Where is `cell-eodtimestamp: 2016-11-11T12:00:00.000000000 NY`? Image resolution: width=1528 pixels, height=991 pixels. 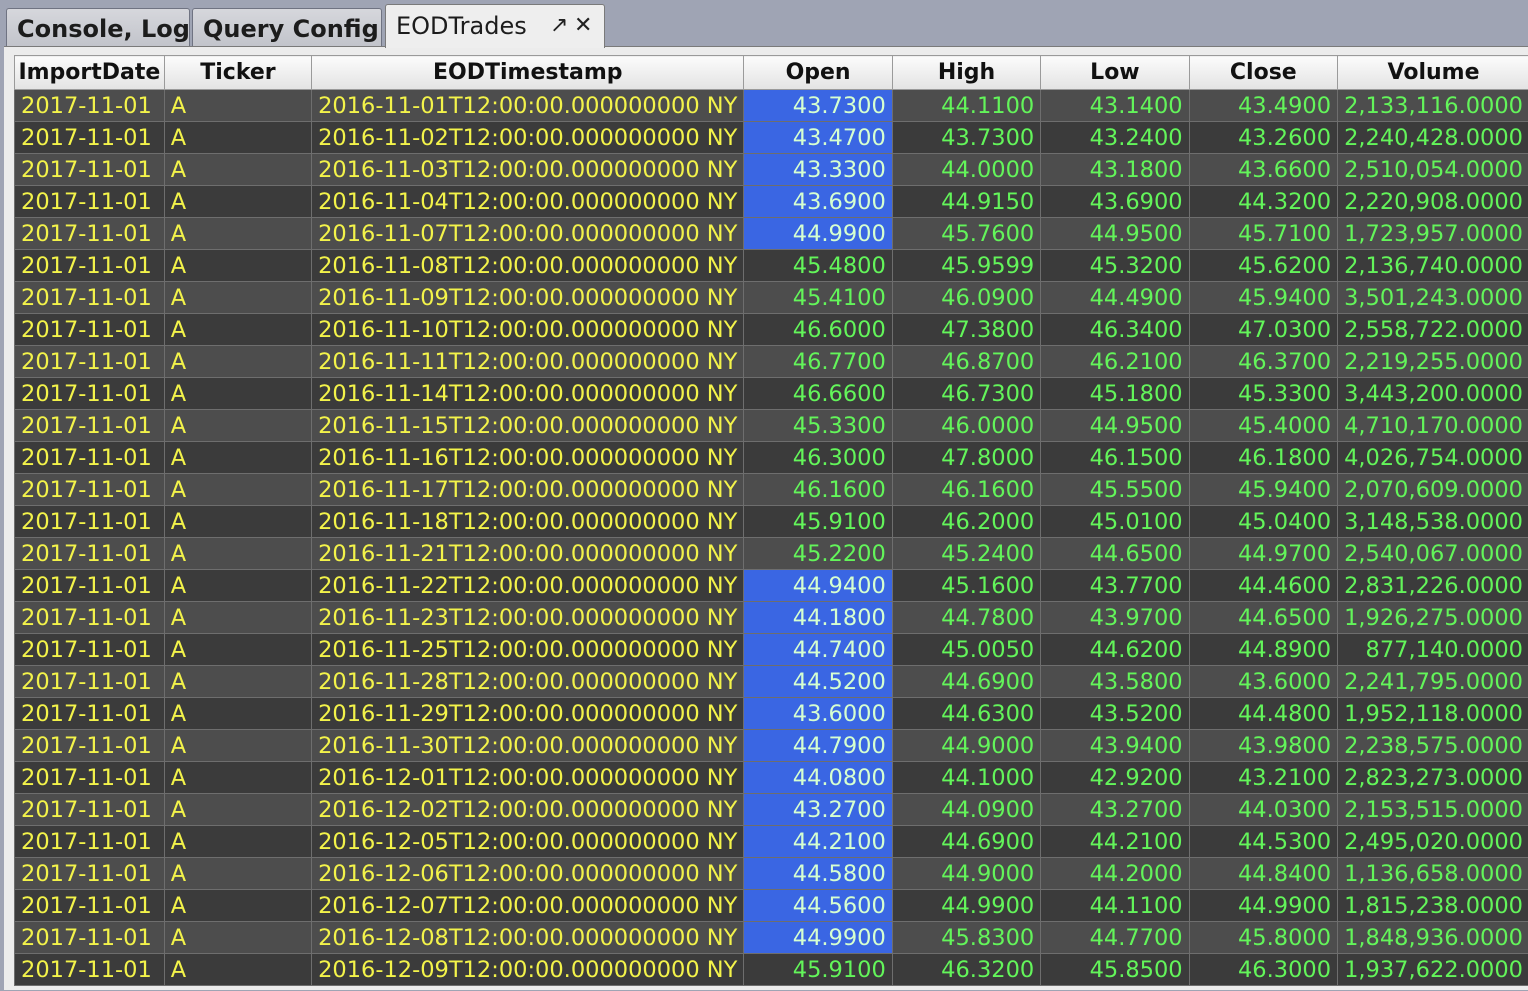 cell-eodtimestamp: 2016-11-11T12:00:00.000000000 NY is located at coordinates (528, 362).